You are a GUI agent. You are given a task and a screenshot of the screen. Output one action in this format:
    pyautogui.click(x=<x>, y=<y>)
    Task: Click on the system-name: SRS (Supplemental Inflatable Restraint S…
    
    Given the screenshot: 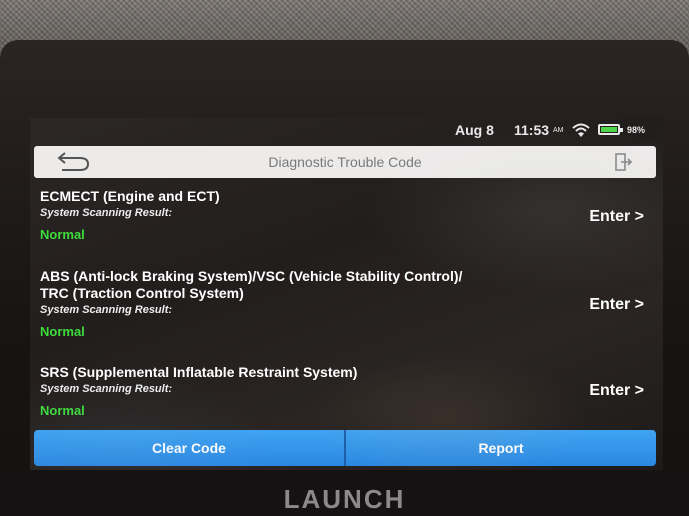 What is the action you would take?
    pyautogui.click(x=199, y=372)
    